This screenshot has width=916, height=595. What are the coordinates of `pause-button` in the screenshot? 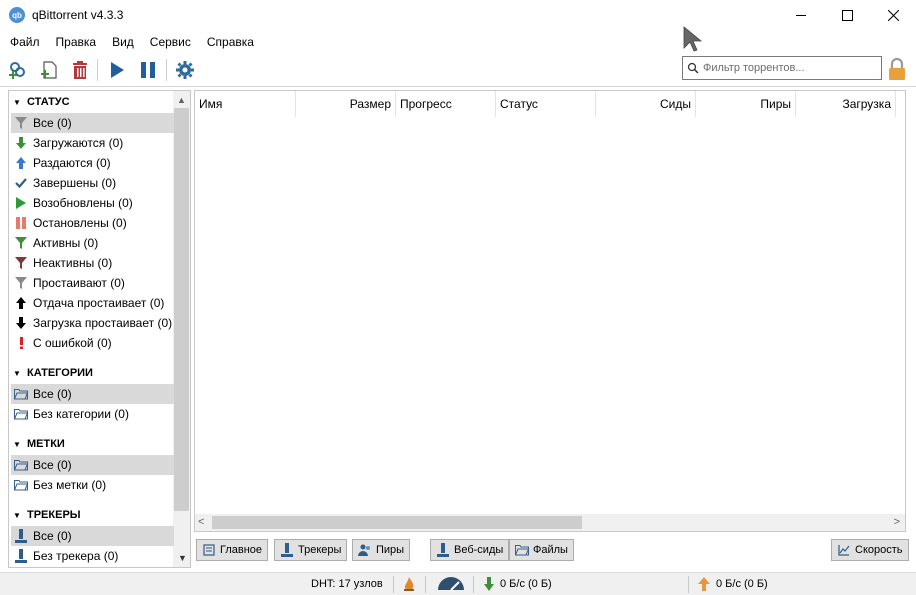 It's located at (148, 70).